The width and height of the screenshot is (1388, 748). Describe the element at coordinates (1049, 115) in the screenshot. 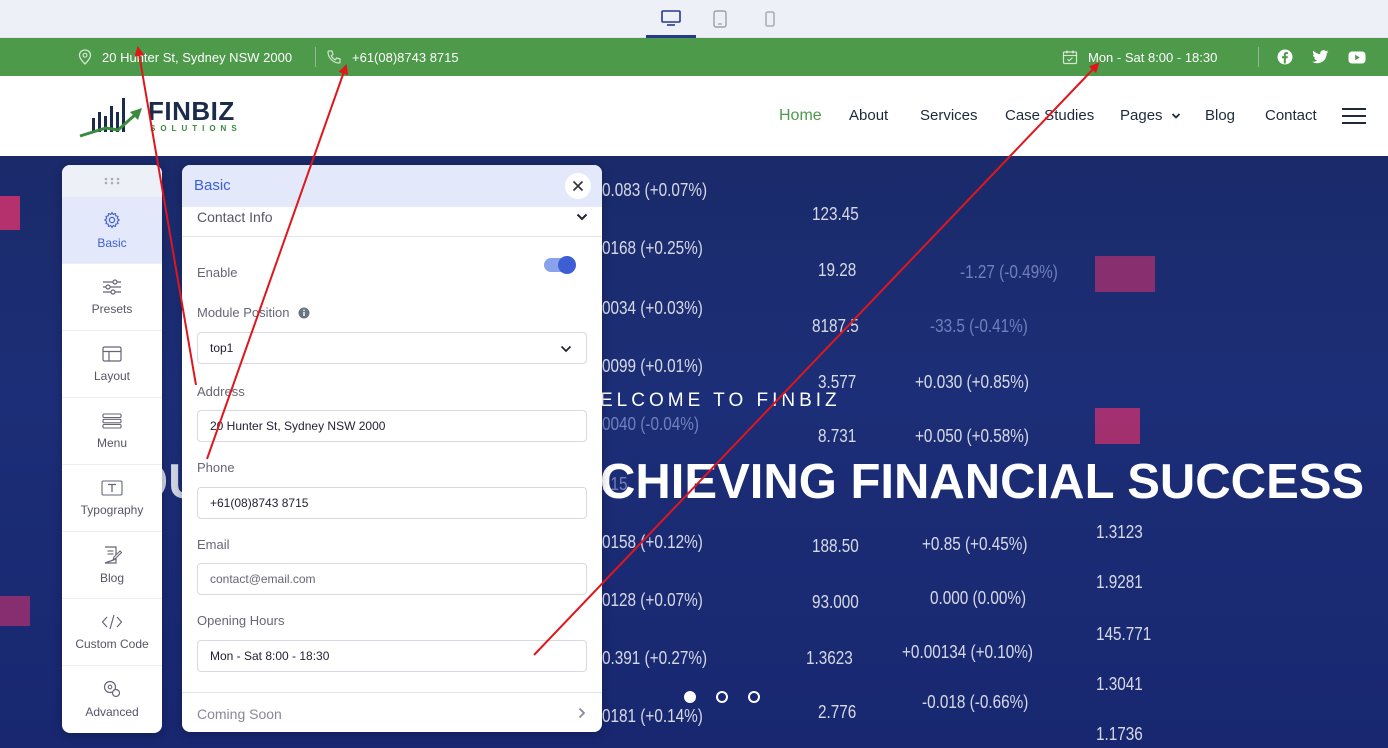

I see `nav-case-studies: Case Studies` at that location.